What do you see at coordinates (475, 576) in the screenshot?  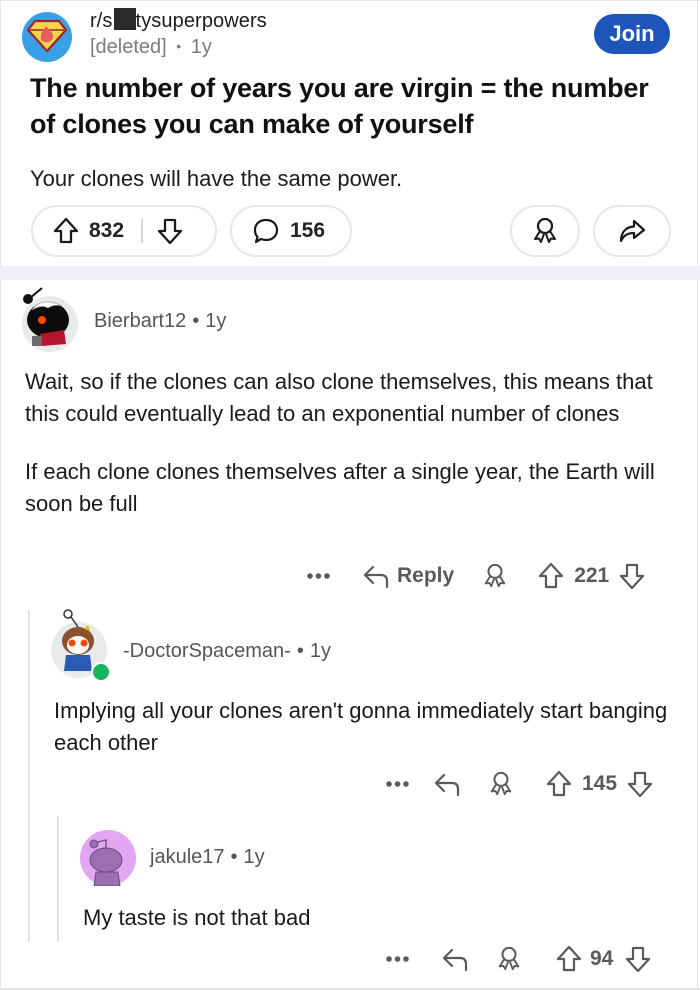 I see `comment-actions: Reply 221` at bounding box center [475, 576].